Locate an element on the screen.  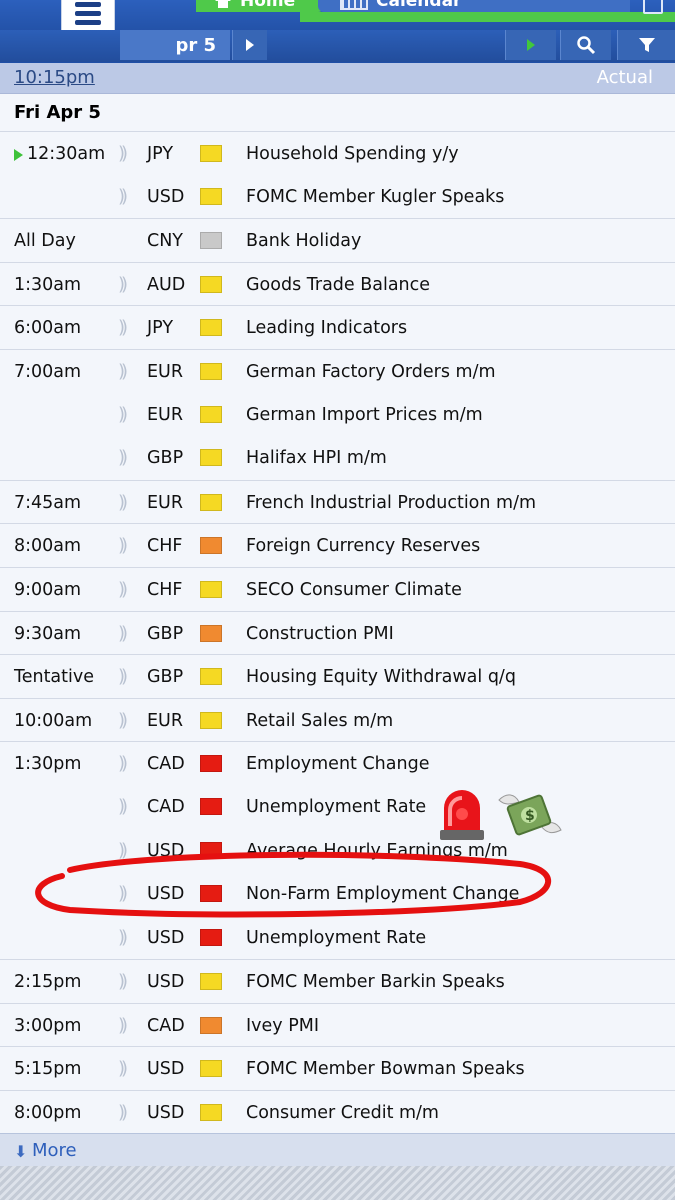
event-title: FOMC Member Kugler Speaks is located at coordinates (375, 197).